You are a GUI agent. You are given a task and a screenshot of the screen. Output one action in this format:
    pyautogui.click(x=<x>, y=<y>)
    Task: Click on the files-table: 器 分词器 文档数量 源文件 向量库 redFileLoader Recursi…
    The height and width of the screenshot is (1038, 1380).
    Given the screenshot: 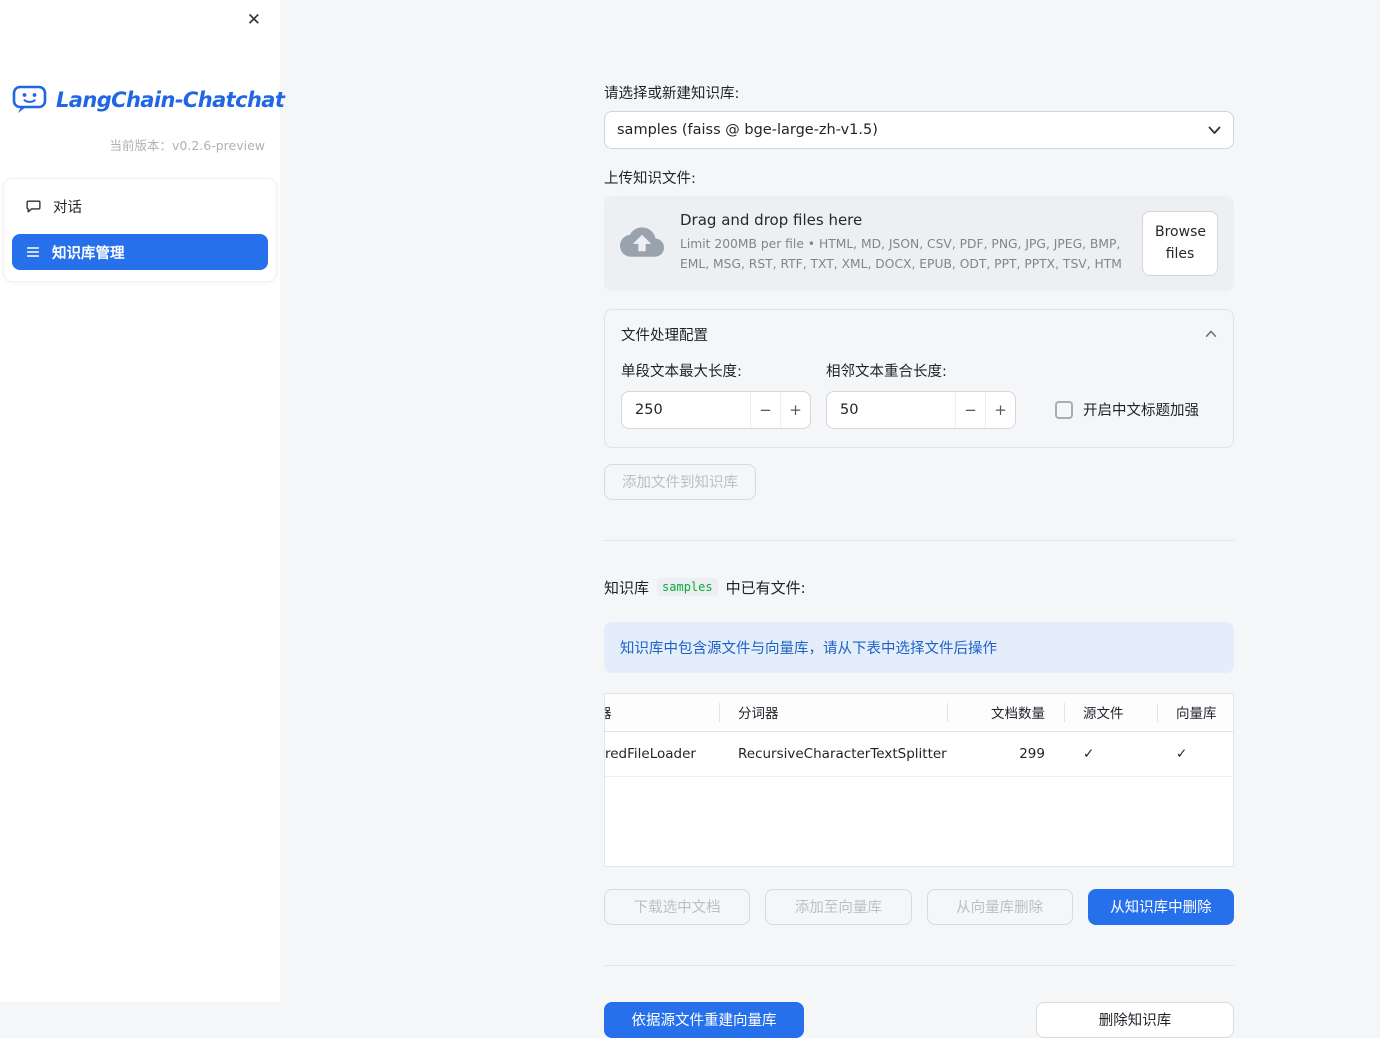 What is the action you would take?
    pyautogui.click(x=919, y=779)
    